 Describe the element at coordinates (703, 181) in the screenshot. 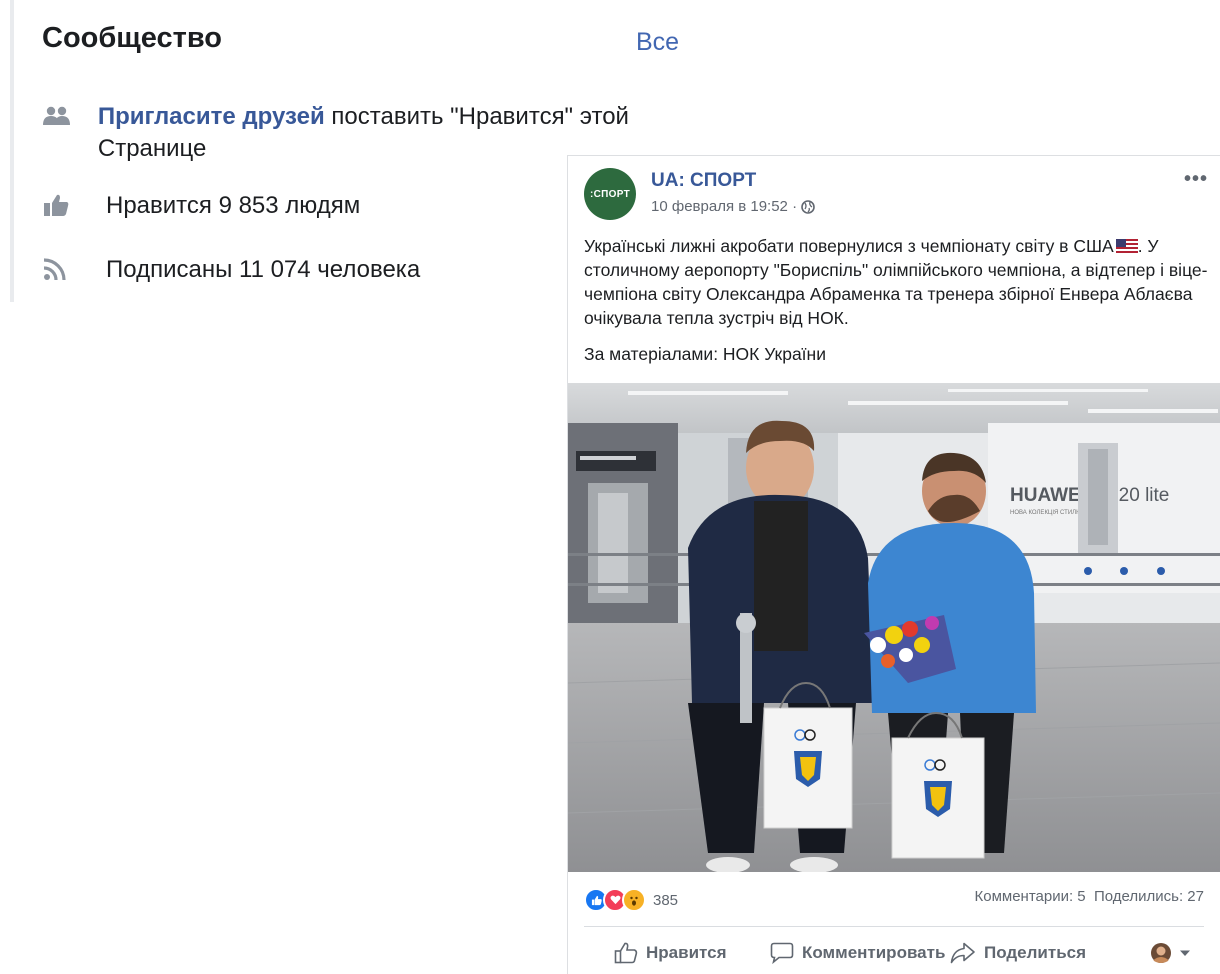

I see `page-name-link: UA: СПОРТ` at that location.